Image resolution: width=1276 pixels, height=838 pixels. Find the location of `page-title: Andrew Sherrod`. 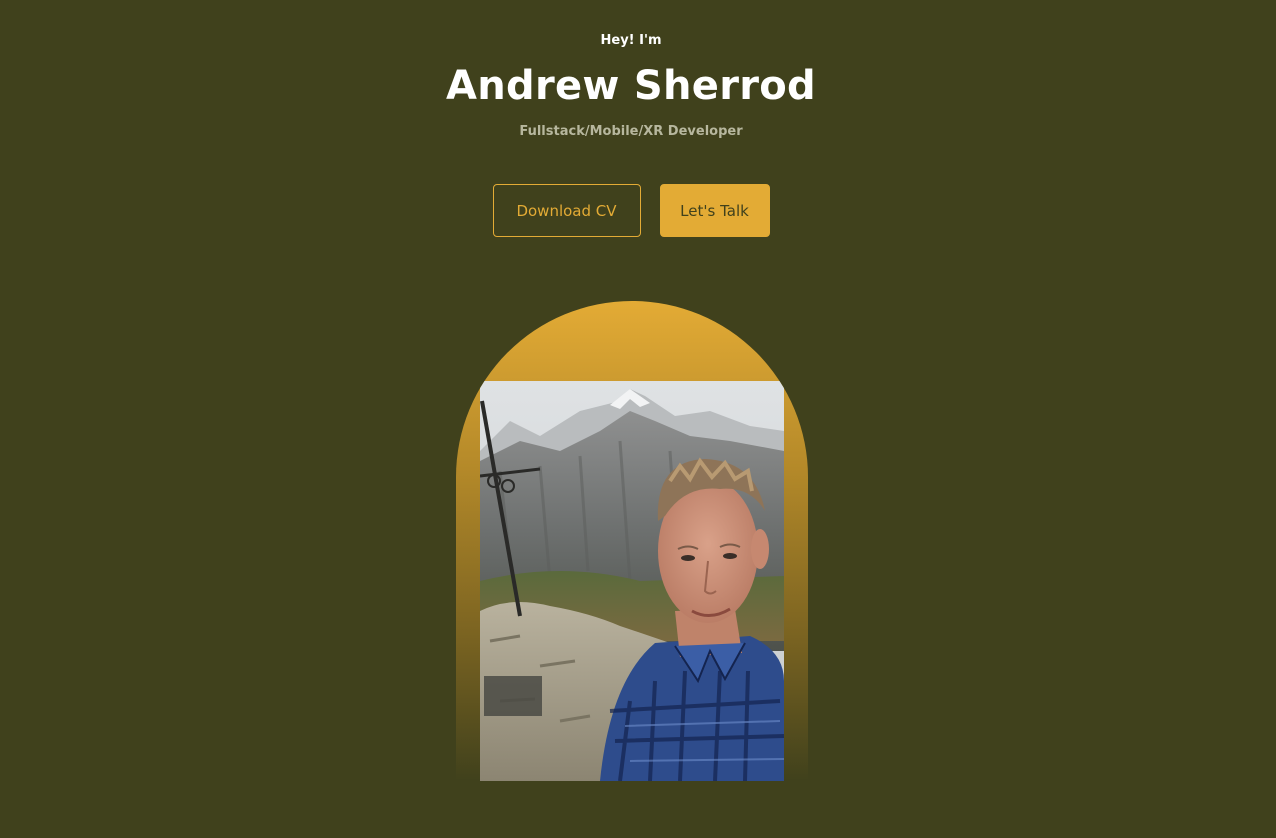

page-title: Andrew Sherrod is located at coordinates (631, 86).